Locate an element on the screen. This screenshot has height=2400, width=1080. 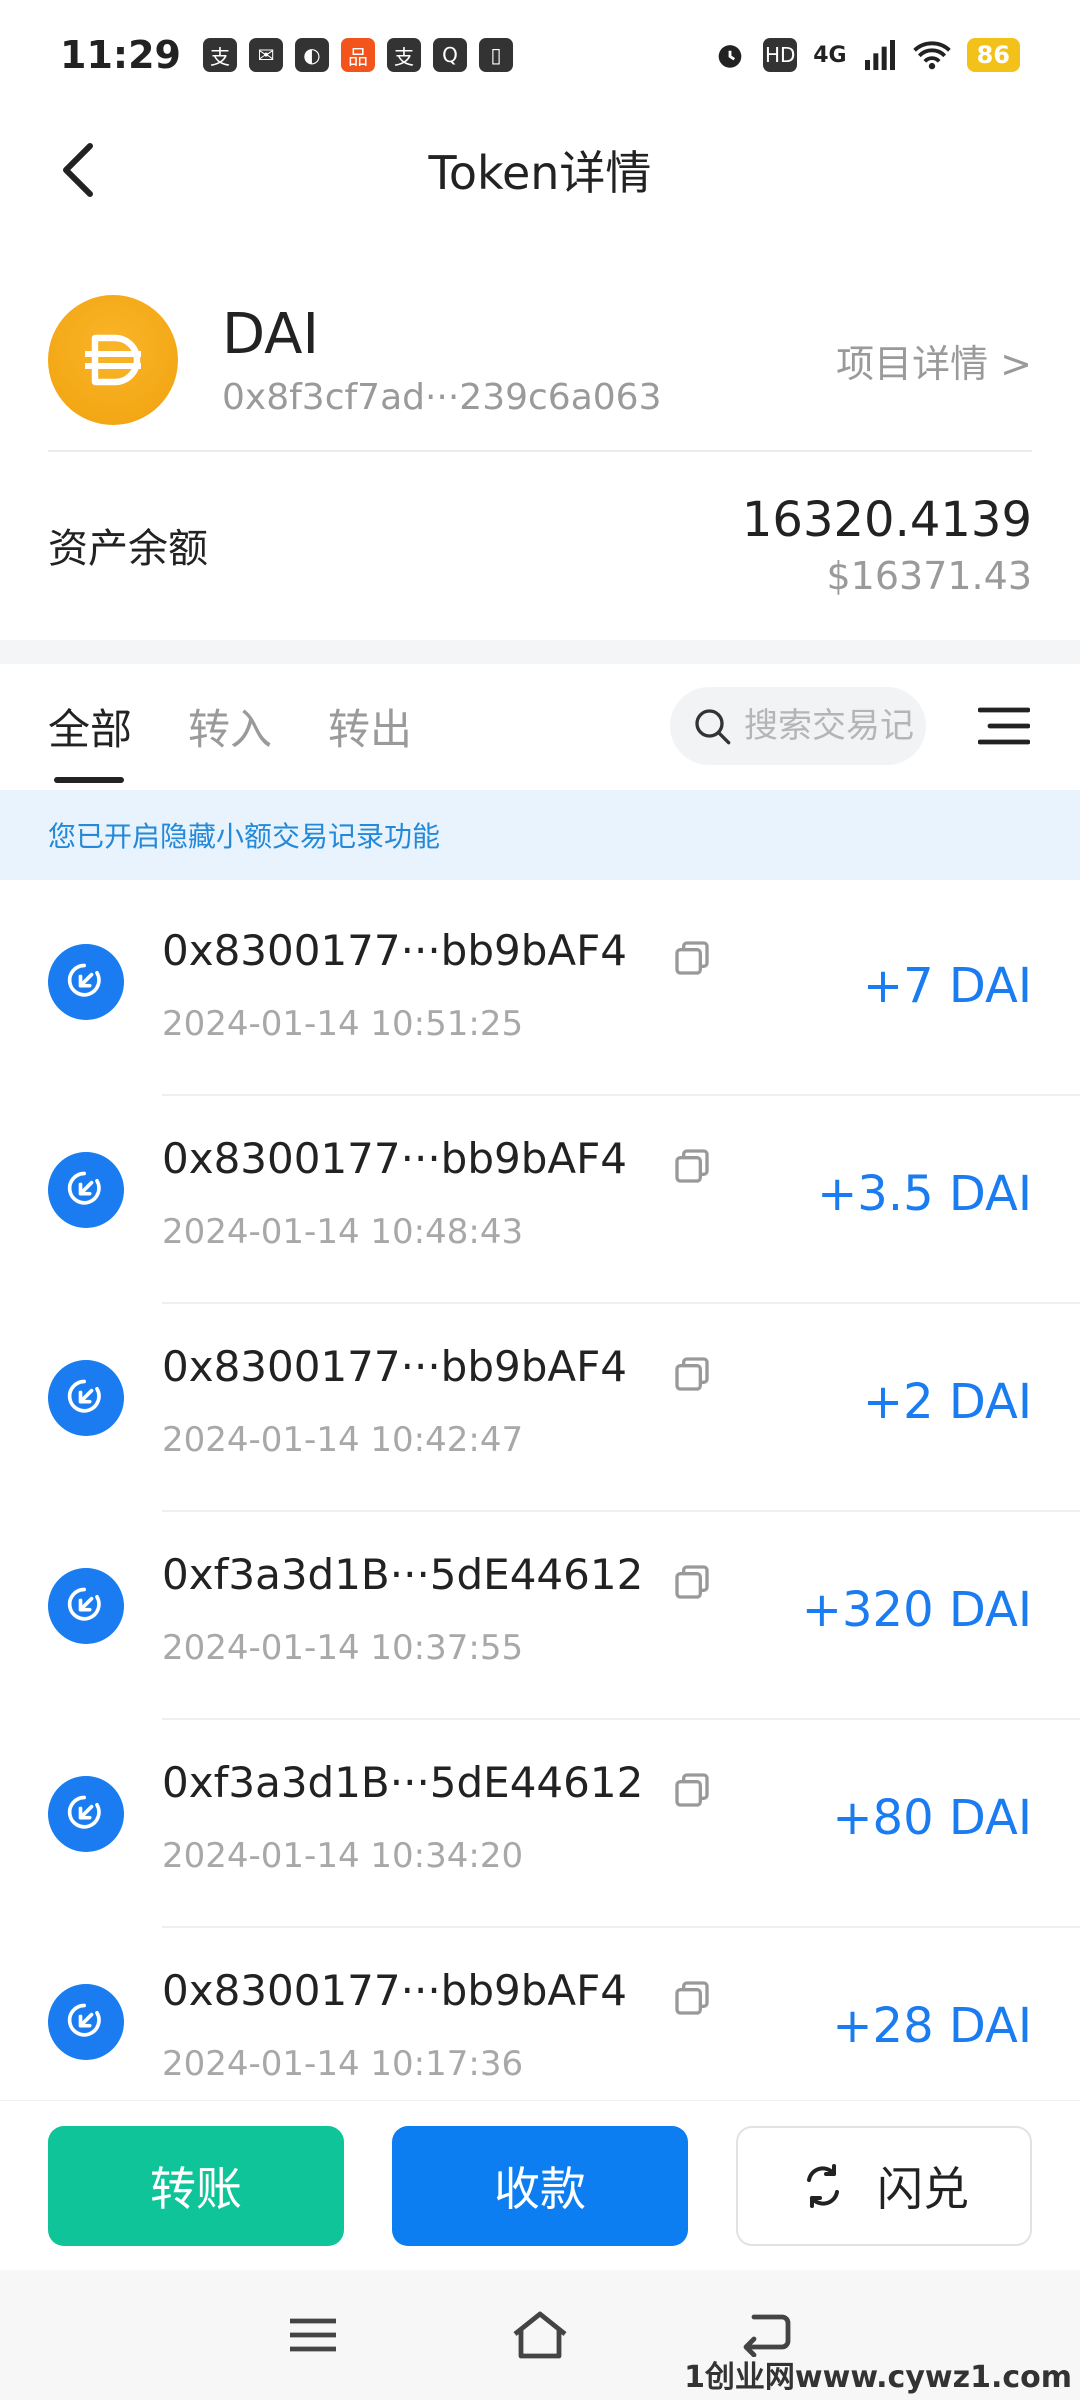
page-header: Token详情 is located at coordinates (540, 170).